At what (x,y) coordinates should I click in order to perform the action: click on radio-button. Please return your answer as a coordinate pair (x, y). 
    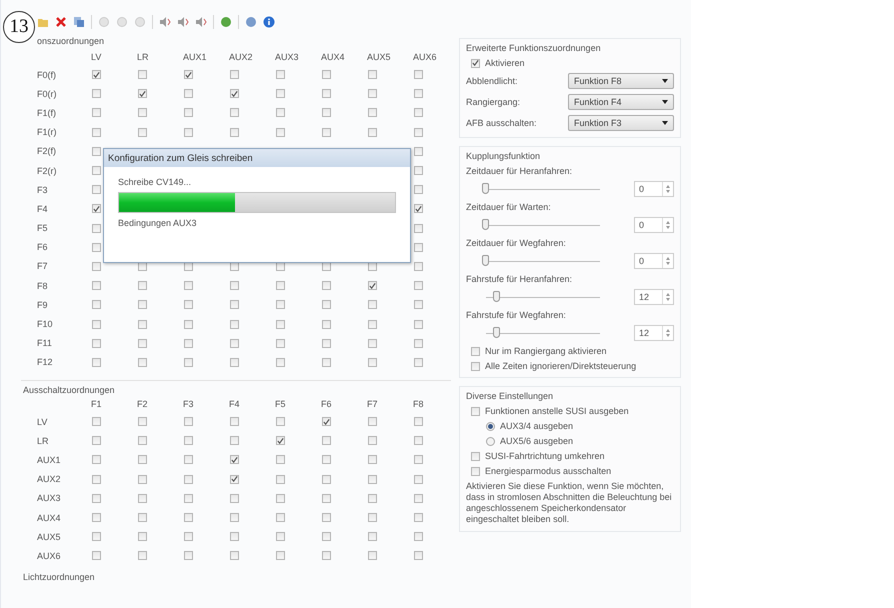
    Looking at the image, I should click on (490, 441).